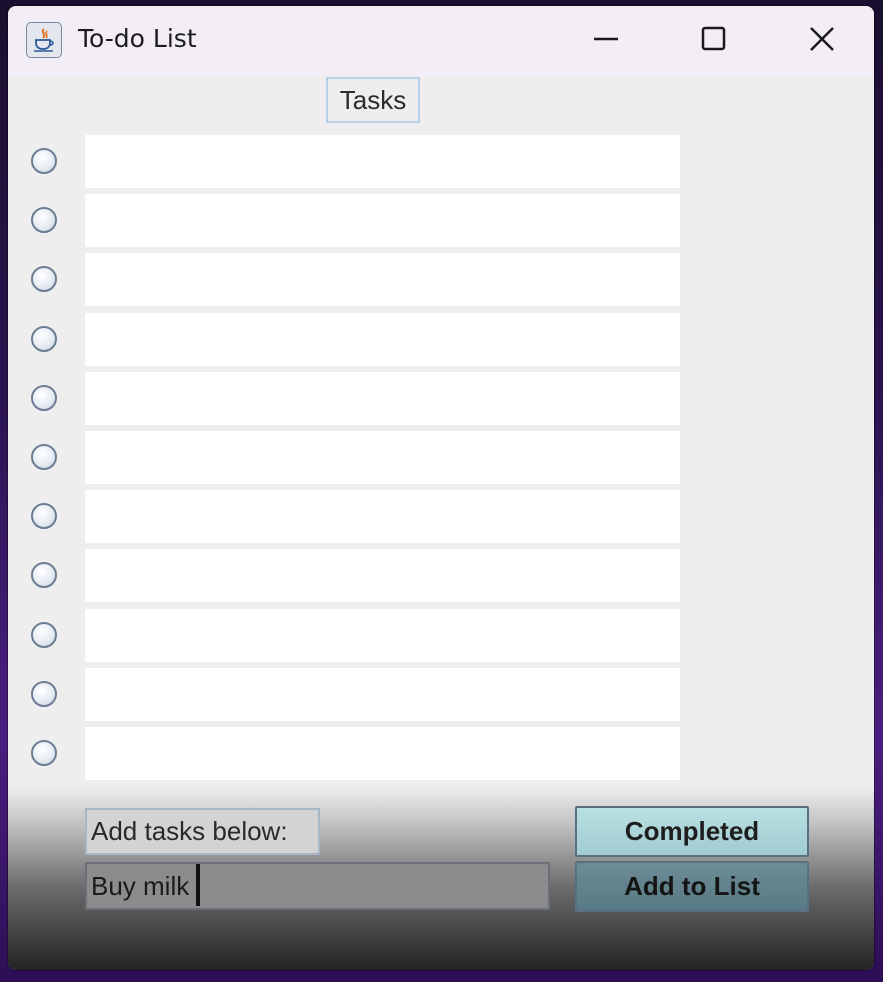 The width and height of the screenshot is (883, 982). I want to click on tasks-header: Tasks, so click(373, 100).